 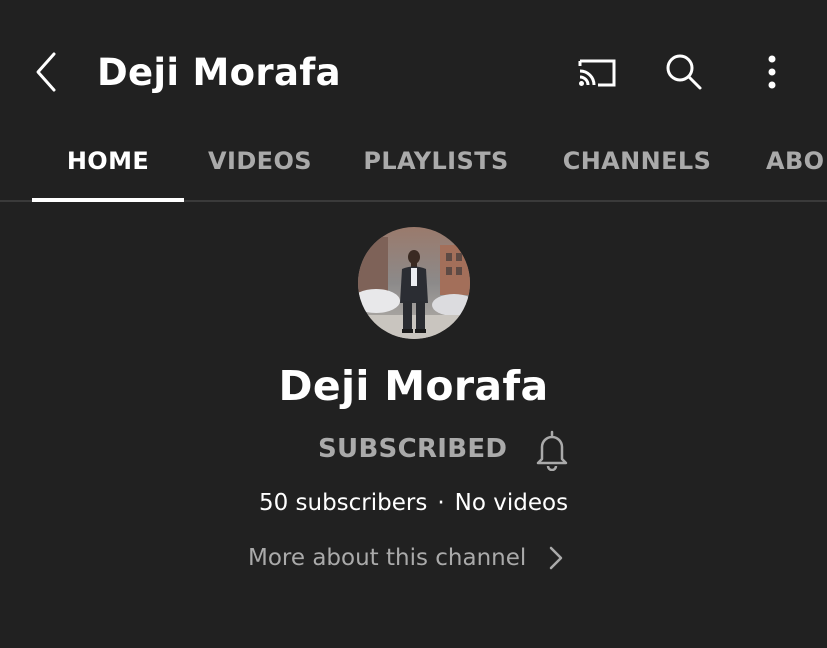 I want to click on more-options-button, so click(x=772, y=72).